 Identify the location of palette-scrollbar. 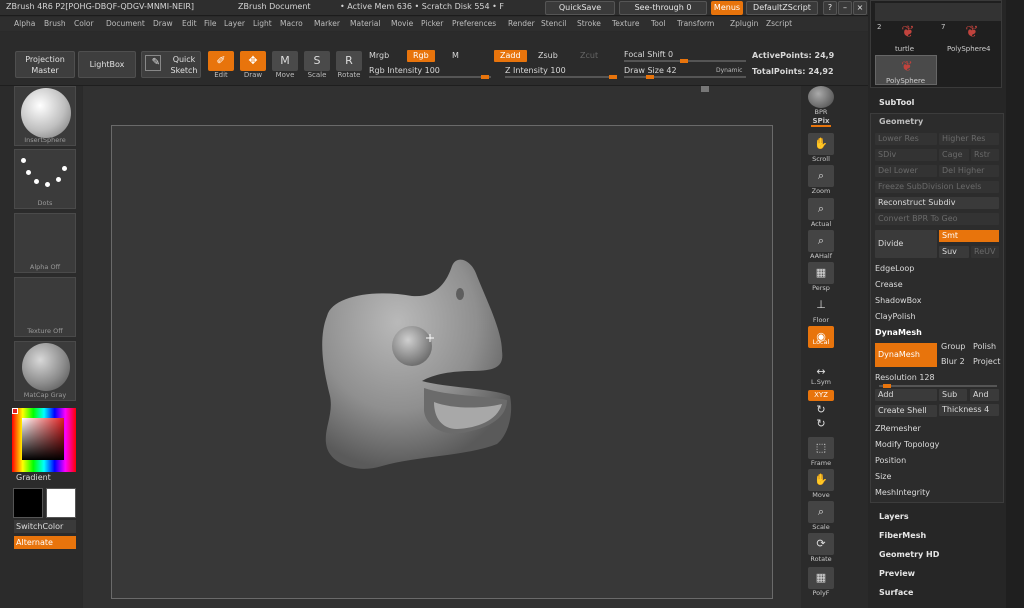
(1015, 304).